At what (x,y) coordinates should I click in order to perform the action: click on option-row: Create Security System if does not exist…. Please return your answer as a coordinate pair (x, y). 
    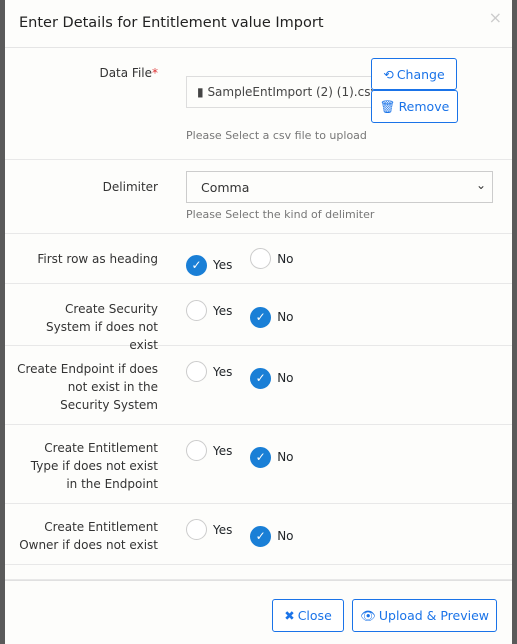
    Looking at the image, I should click on (258, 318).